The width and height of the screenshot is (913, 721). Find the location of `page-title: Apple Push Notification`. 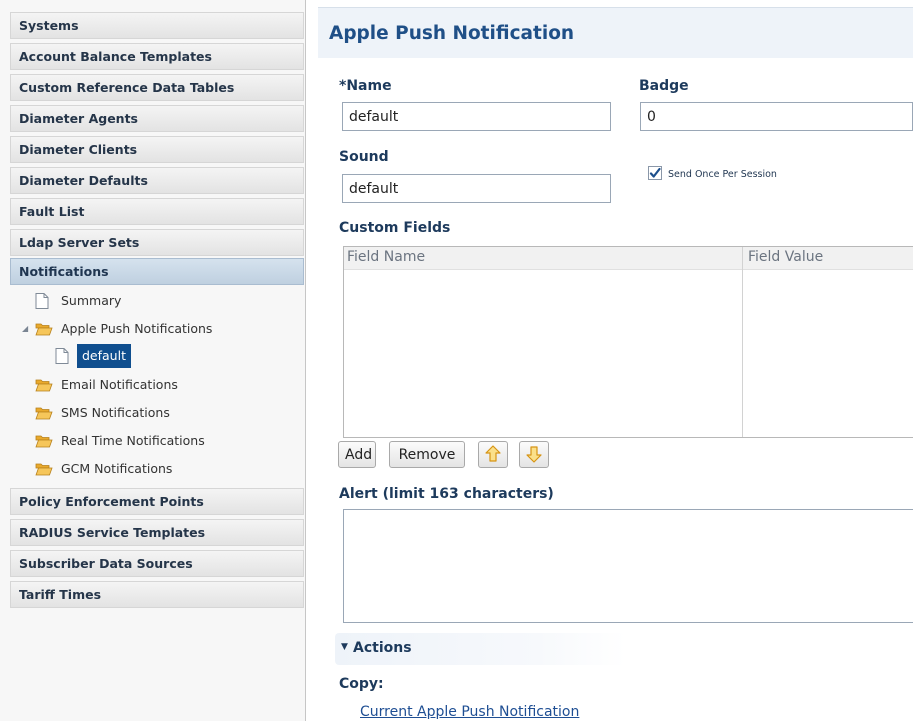

page-title: Apple Push Notification is located at coordinates (452, 33).